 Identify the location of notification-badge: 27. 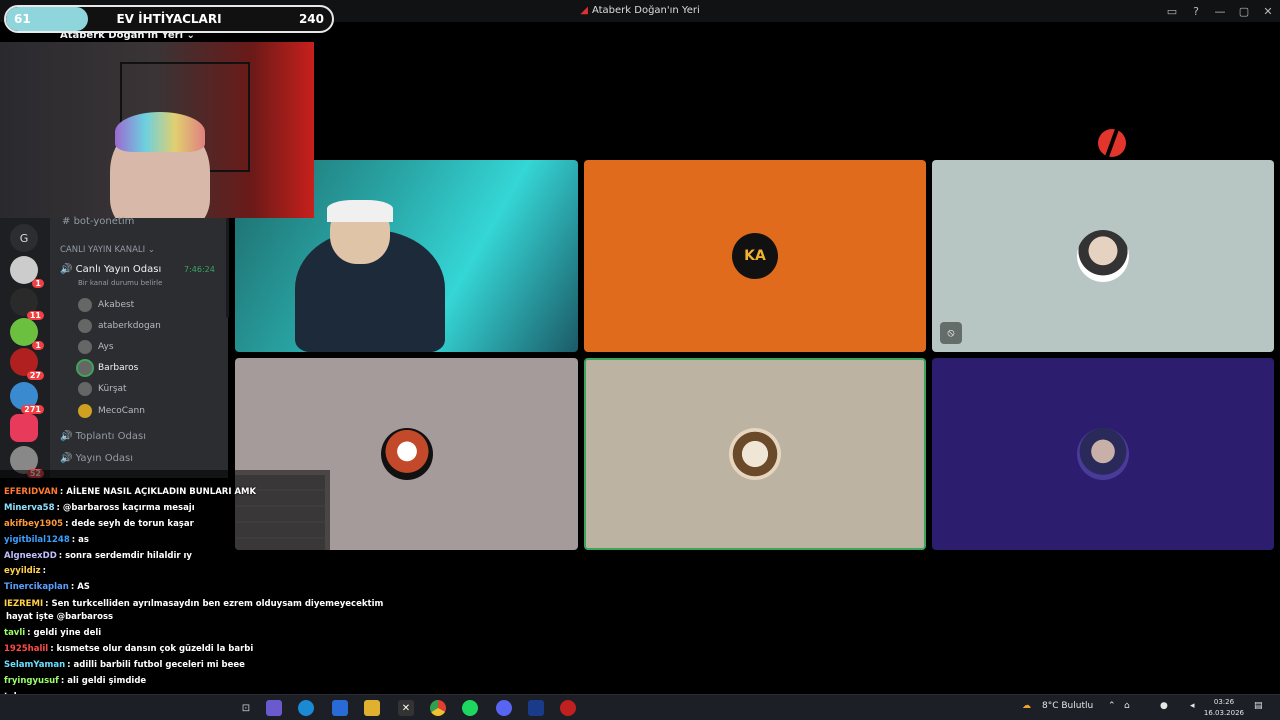
(35, 375).